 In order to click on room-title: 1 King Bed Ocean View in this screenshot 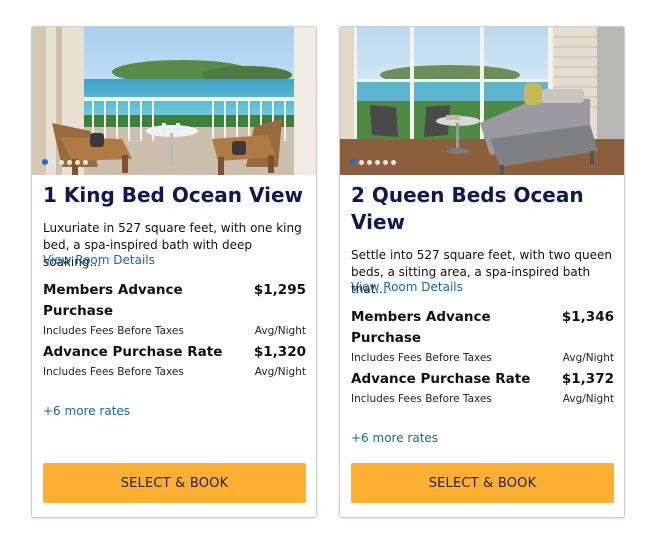, I will do `click(173, 195)`.